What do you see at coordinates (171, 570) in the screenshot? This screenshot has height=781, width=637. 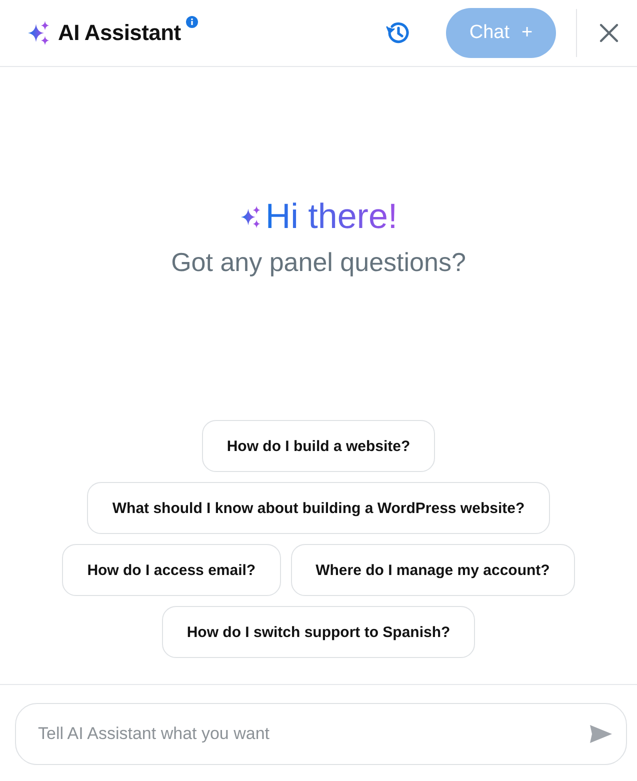 I see `suggestion-chip: How do I access email?` at bounding box center [171, 570].